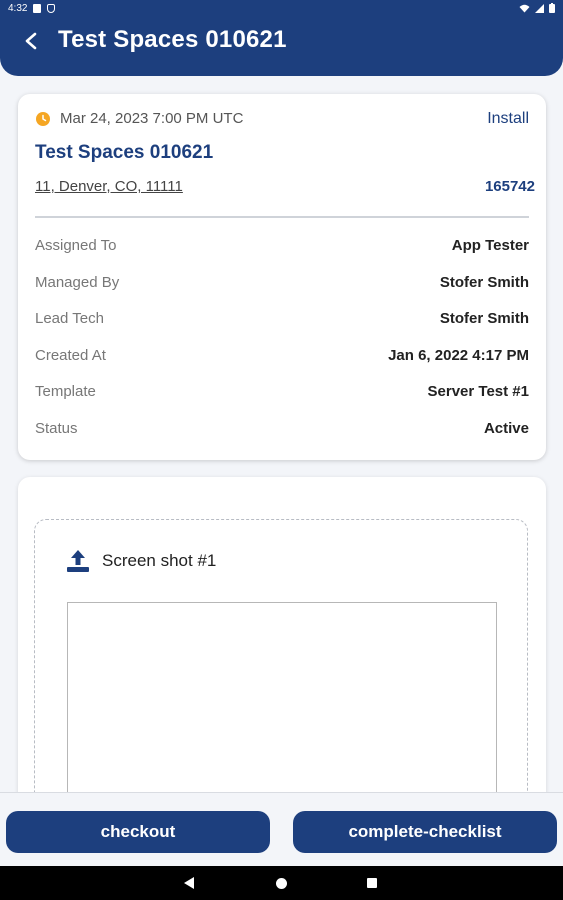 This screenshot has height=900, width=563. What do you see at coordinates (138, 832) in the screenshot?
I see `checkout-button: checkout` at bounding box center [138, 832].